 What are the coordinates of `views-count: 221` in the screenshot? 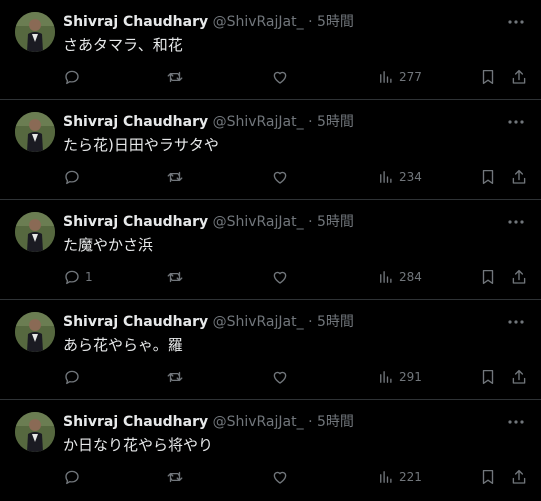 It's located at (410, 477).